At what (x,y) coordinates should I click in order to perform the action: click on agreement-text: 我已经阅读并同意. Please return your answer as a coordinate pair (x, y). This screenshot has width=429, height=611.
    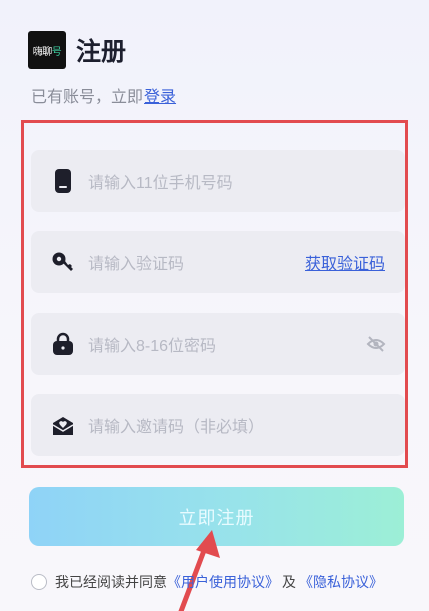
    Looking at the image, I should click on (111, 582).